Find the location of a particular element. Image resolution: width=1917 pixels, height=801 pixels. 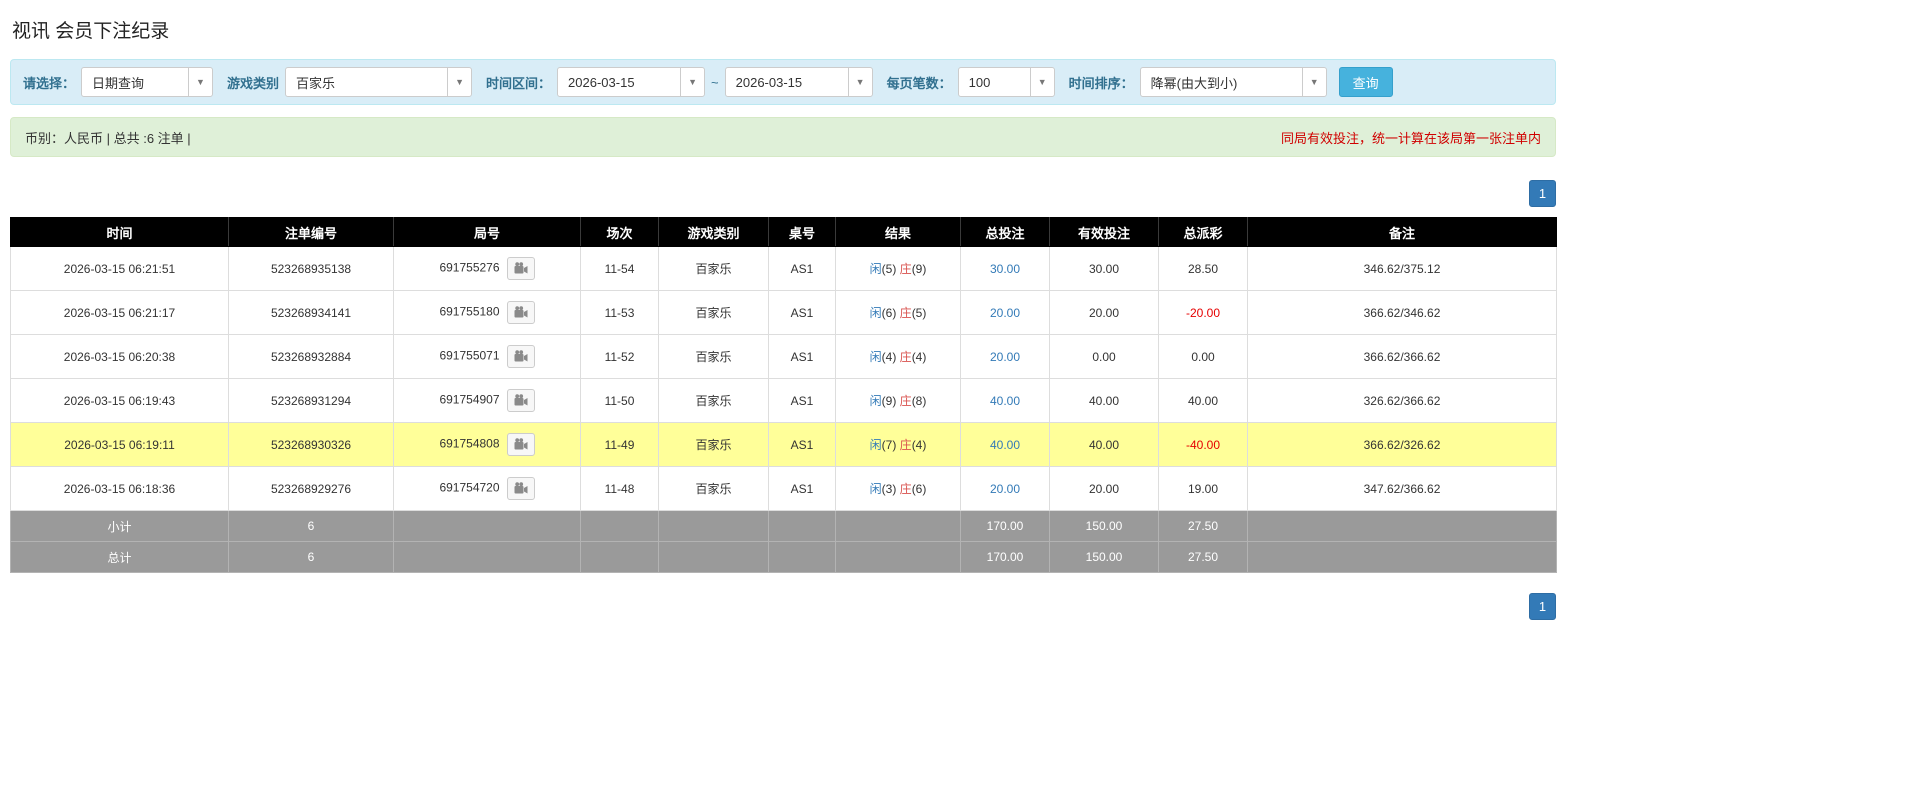

cell-time: 2026-03-15 06:18:36 is located at coordinates (119, 488).